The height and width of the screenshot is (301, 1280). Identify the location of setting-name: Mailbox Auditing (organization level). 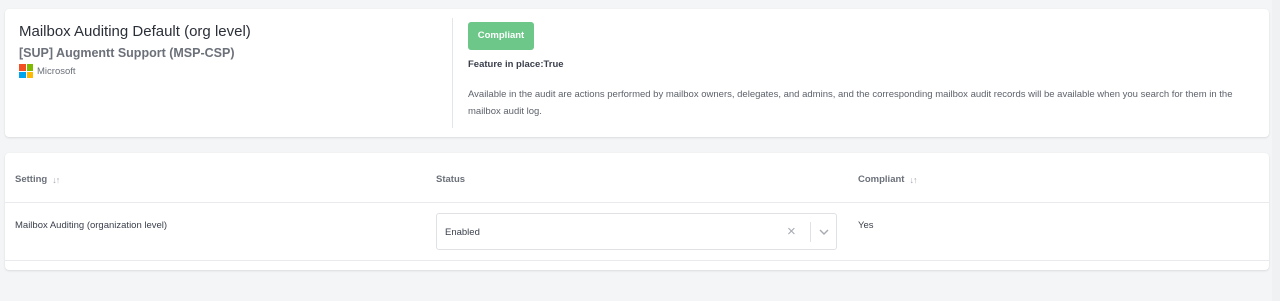
(91, 225).